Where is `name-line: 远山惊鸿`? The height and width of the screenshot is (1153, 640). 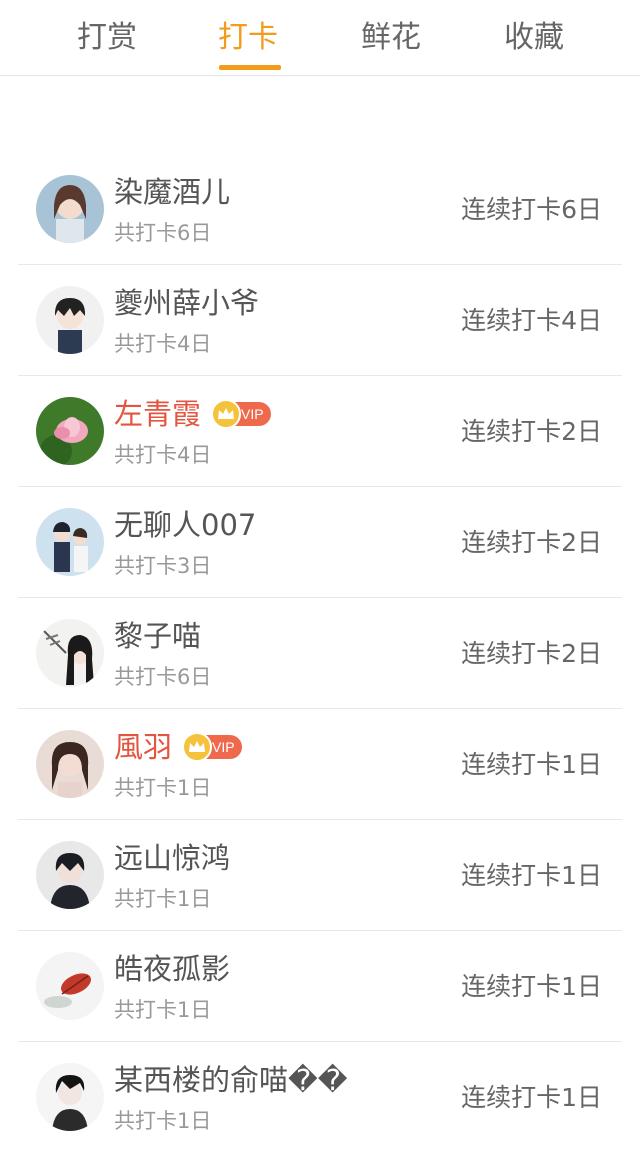 name-line: 远山惊鸿 is located at coordinates (172, 858).